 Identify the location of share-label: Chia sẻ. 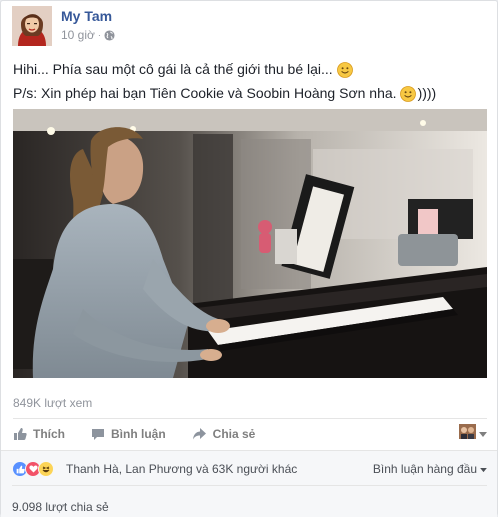
(234, 434).